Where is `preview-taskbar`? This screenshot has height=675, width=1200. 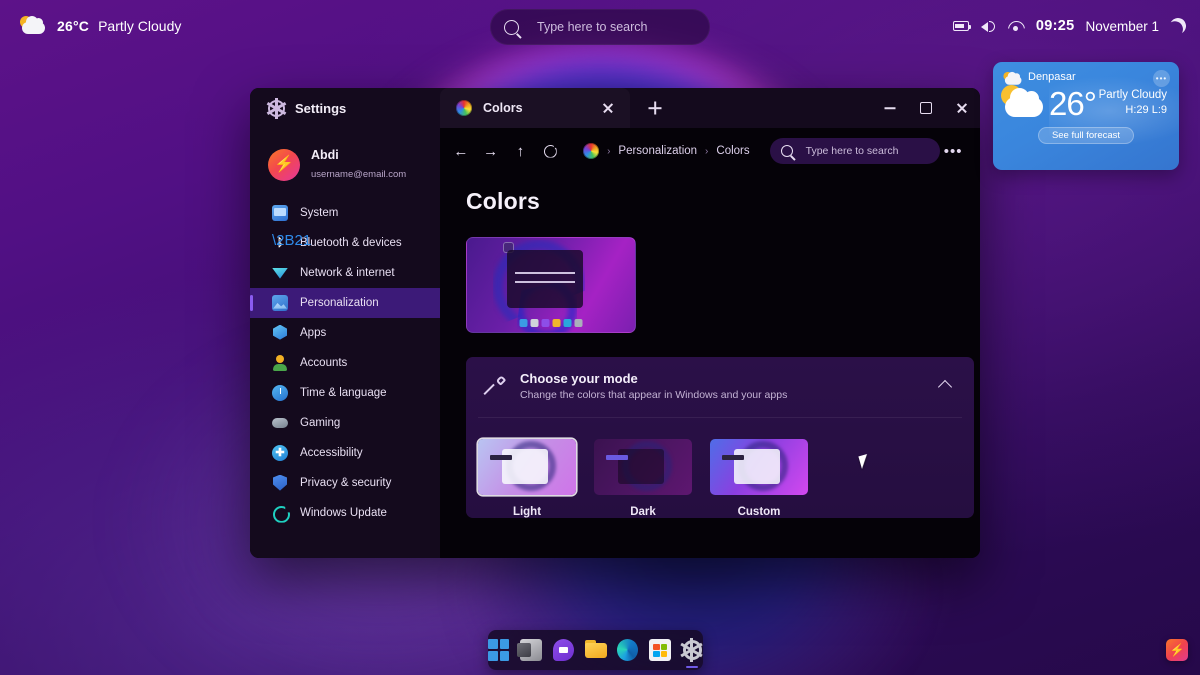 preview-taskbar is located at coordinates (551, 323).